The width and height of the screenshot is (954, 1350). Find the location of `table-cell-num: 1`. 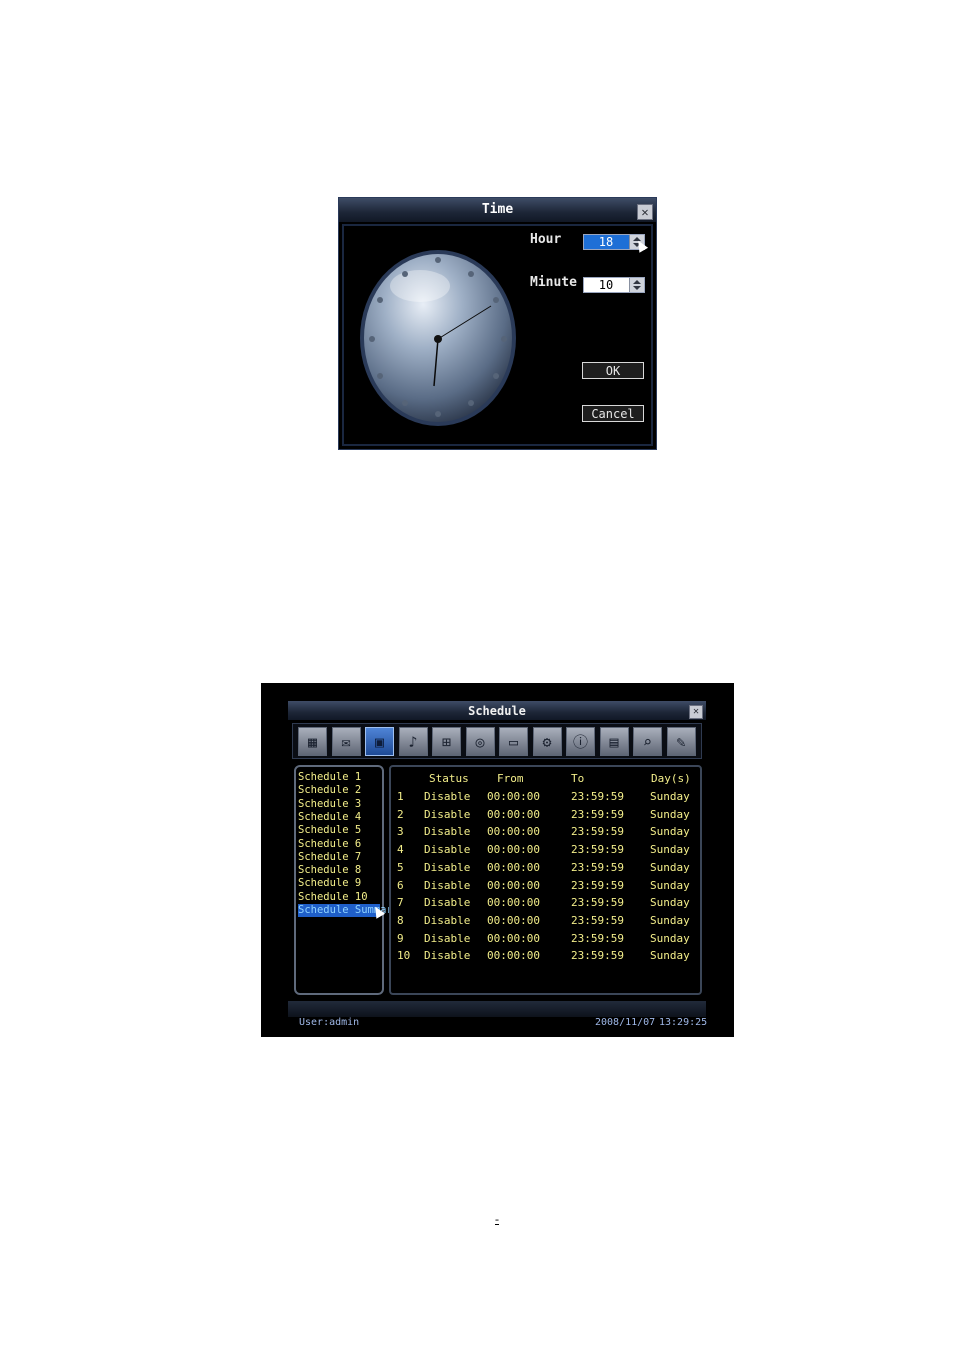

table-cell-num: 1 is located at coordinates (400, 796).